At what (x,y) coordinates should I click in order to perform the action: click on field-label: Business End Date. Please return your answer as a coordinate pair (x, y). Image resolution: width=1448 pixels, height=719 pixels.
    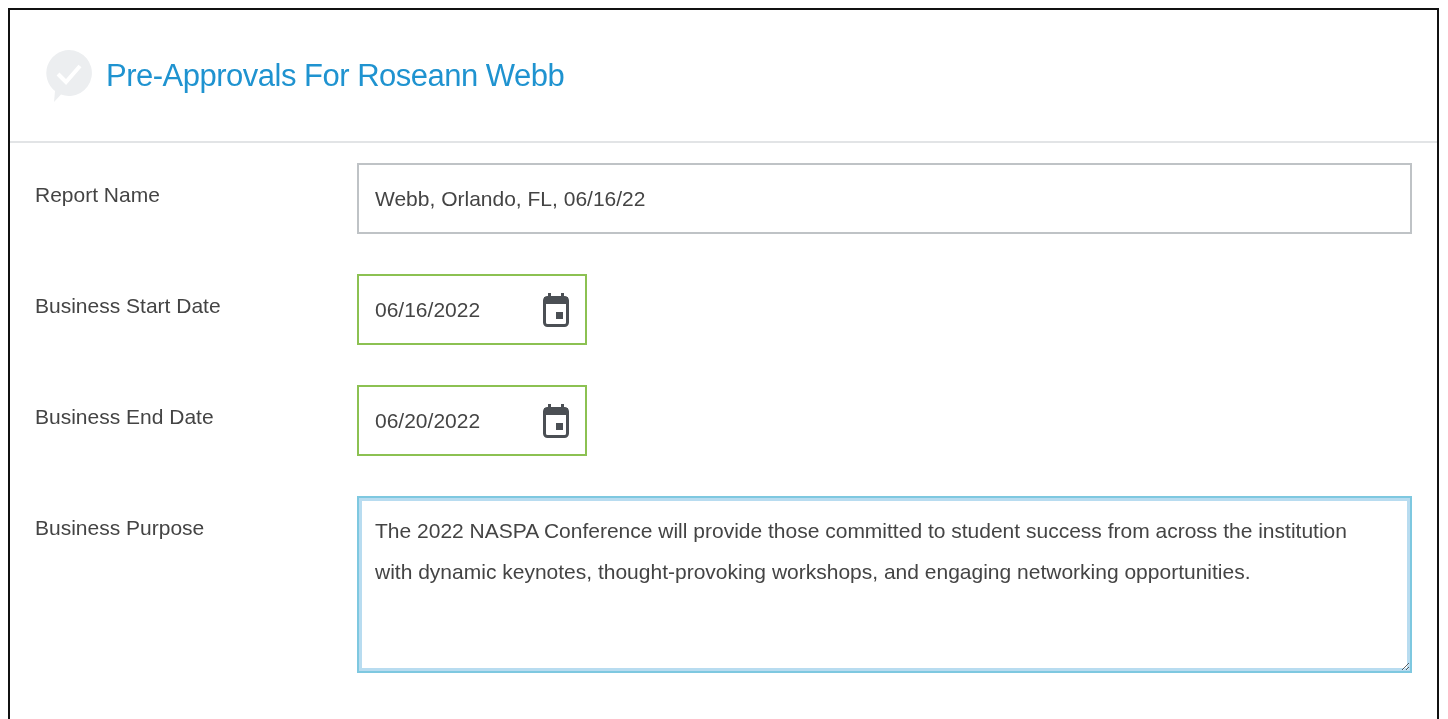
    Looking at the image, I should click on (124, 416).